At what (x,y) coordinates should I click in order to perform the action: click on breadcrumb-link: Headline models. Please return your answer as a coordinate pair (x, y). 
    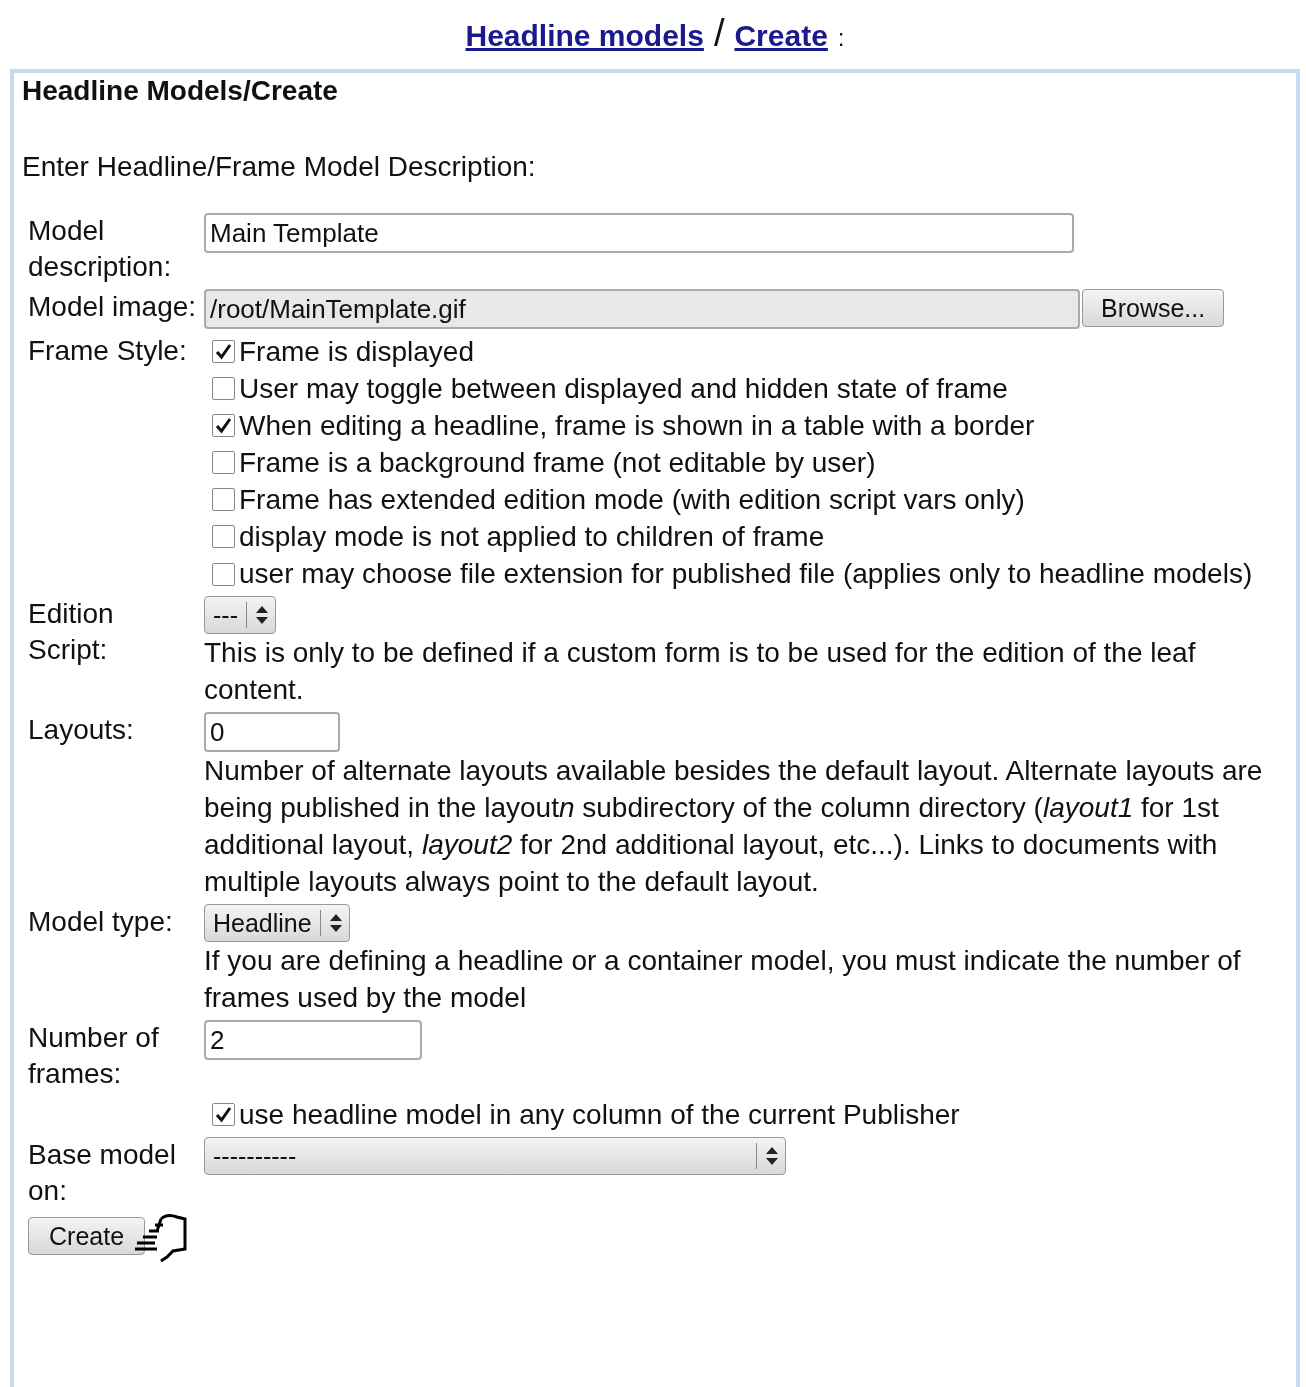
    Looking at the image, I should click on (584, 36).